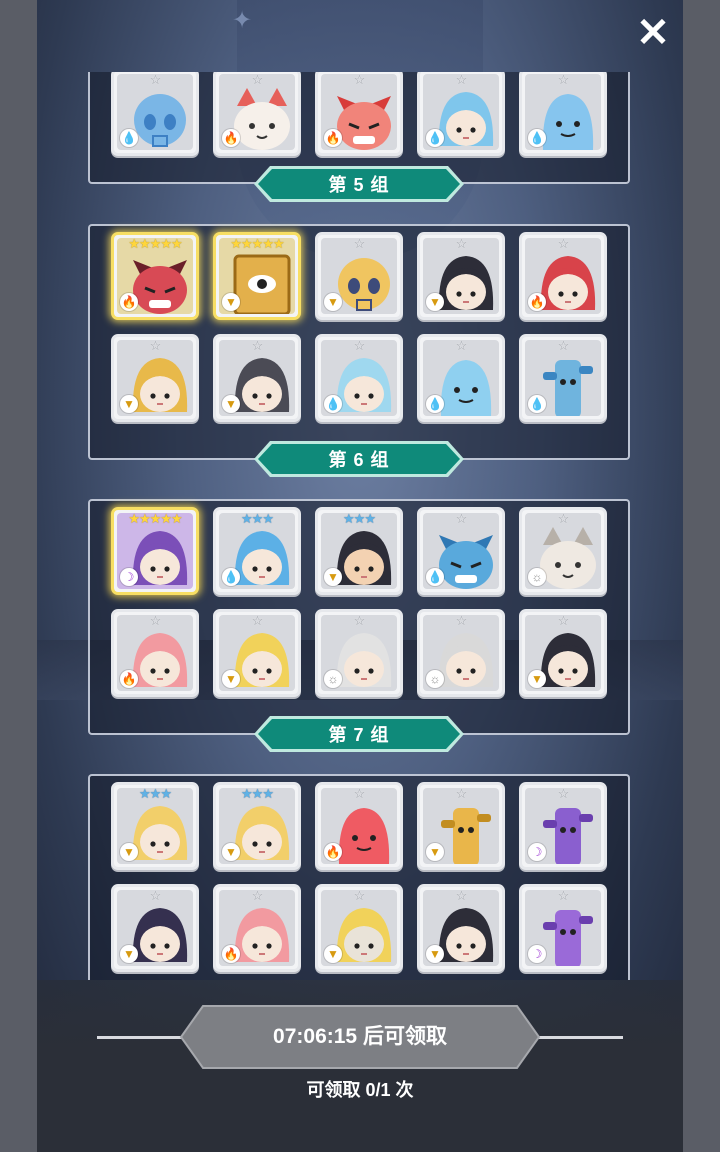 The width and height of the screenshot is (720, 1152). What do you see at coordinates (242, 20) in the screenshot?
I see `sparkle-icon: ✦` at bounding box center [242, 20].